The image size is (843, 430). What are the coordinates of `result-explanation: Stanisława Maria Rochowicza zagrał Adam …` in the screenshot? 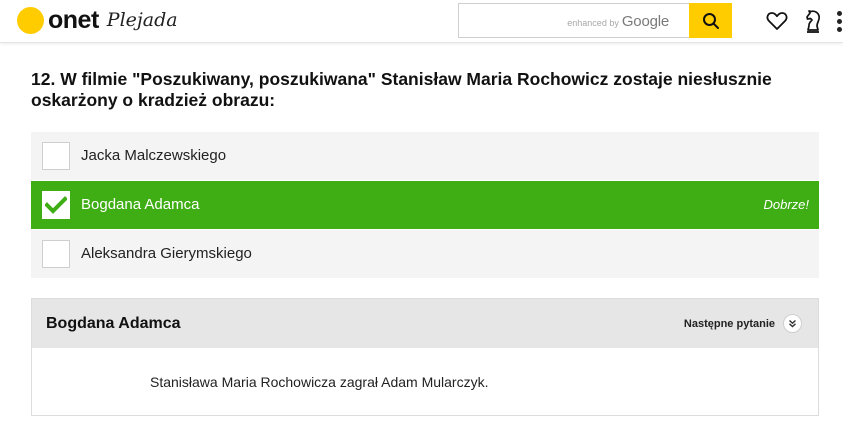 It's located at (319, 382).